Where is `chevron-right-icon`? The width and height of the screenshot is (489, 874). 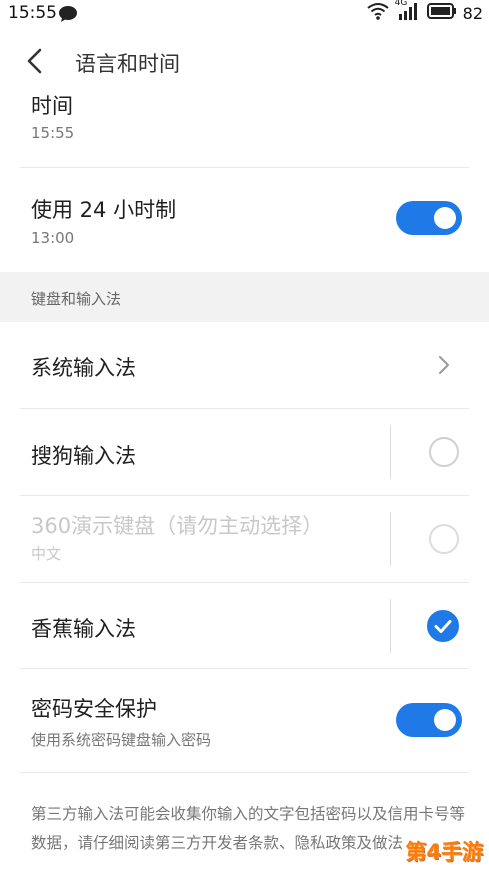 chevron-right-icon is located at coordinates (444, 367).